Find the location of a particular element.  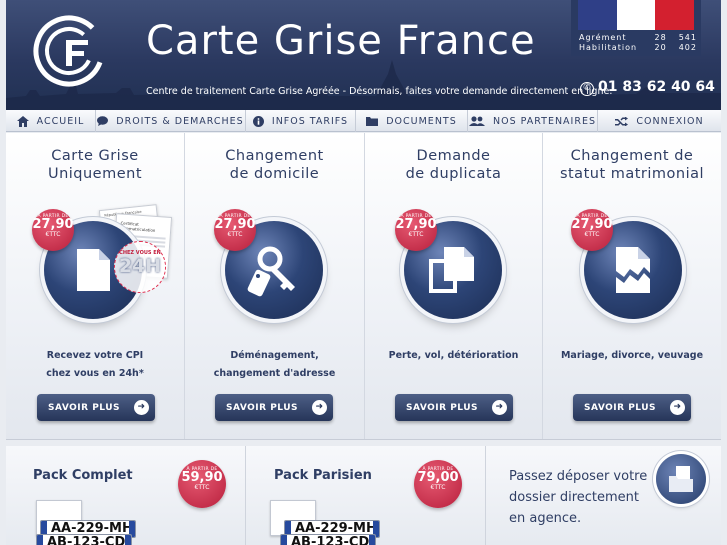

french-flag-icon is located at coordinates (636, 15).